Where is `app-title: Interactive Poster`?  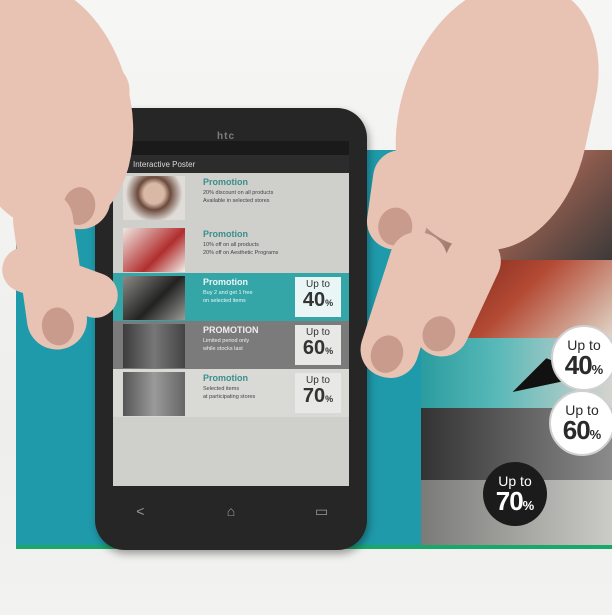 app-title: Interactive Poster is located at coordinates (164, 164).